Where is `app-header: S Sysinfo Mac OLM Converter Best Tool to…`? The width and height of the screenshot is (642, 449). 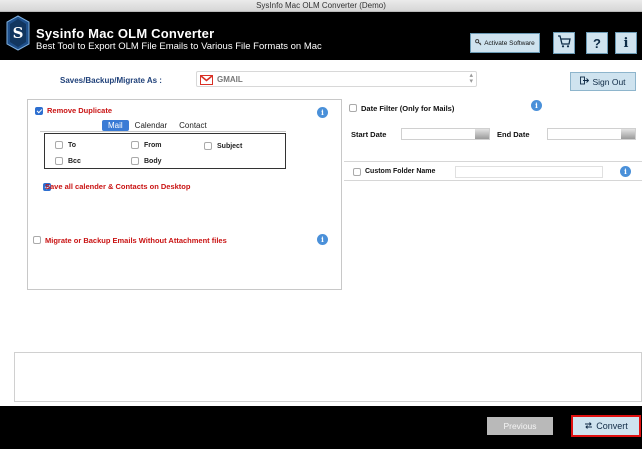
app-header: S Sysinfo Mac OLM Converter Best Tool to… is located at coordinates (321, 36).